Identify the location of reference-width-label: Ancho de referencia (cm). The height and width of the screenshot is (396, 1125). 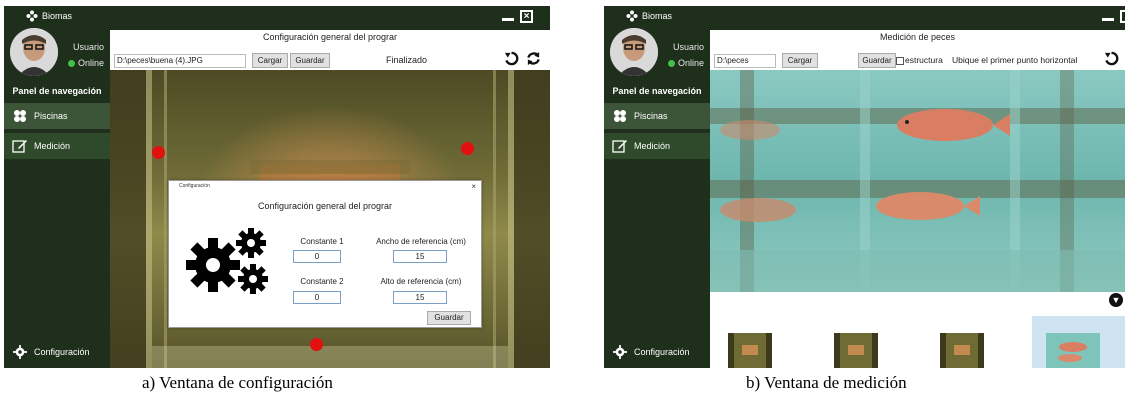
(421, 241).